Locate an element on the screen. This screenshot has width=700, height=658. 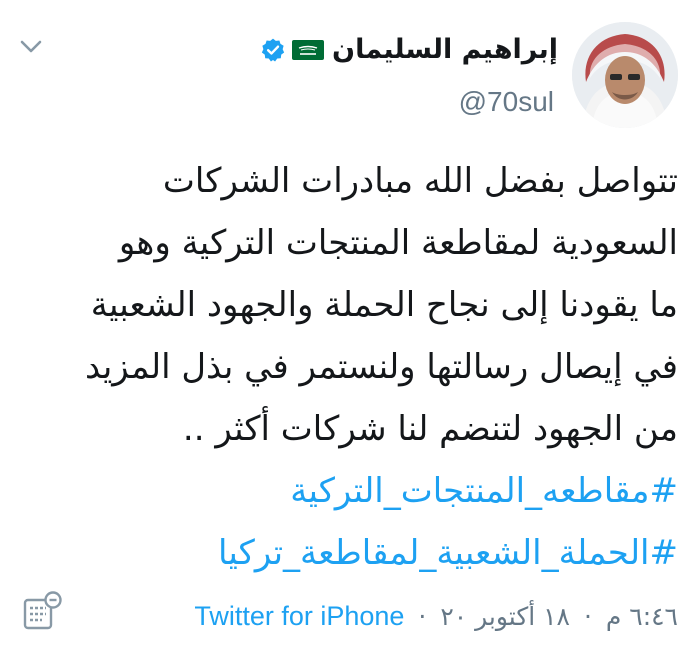
analytics-icon is located at coordinates (44, 612).